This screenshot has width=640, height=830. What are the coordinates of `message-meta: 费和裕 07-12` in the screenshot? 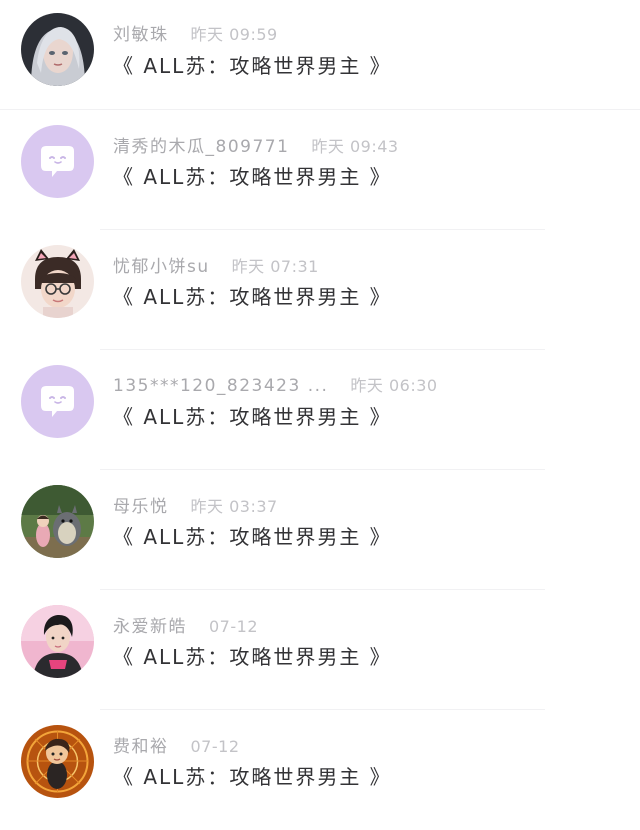 It's located at (176, 744).